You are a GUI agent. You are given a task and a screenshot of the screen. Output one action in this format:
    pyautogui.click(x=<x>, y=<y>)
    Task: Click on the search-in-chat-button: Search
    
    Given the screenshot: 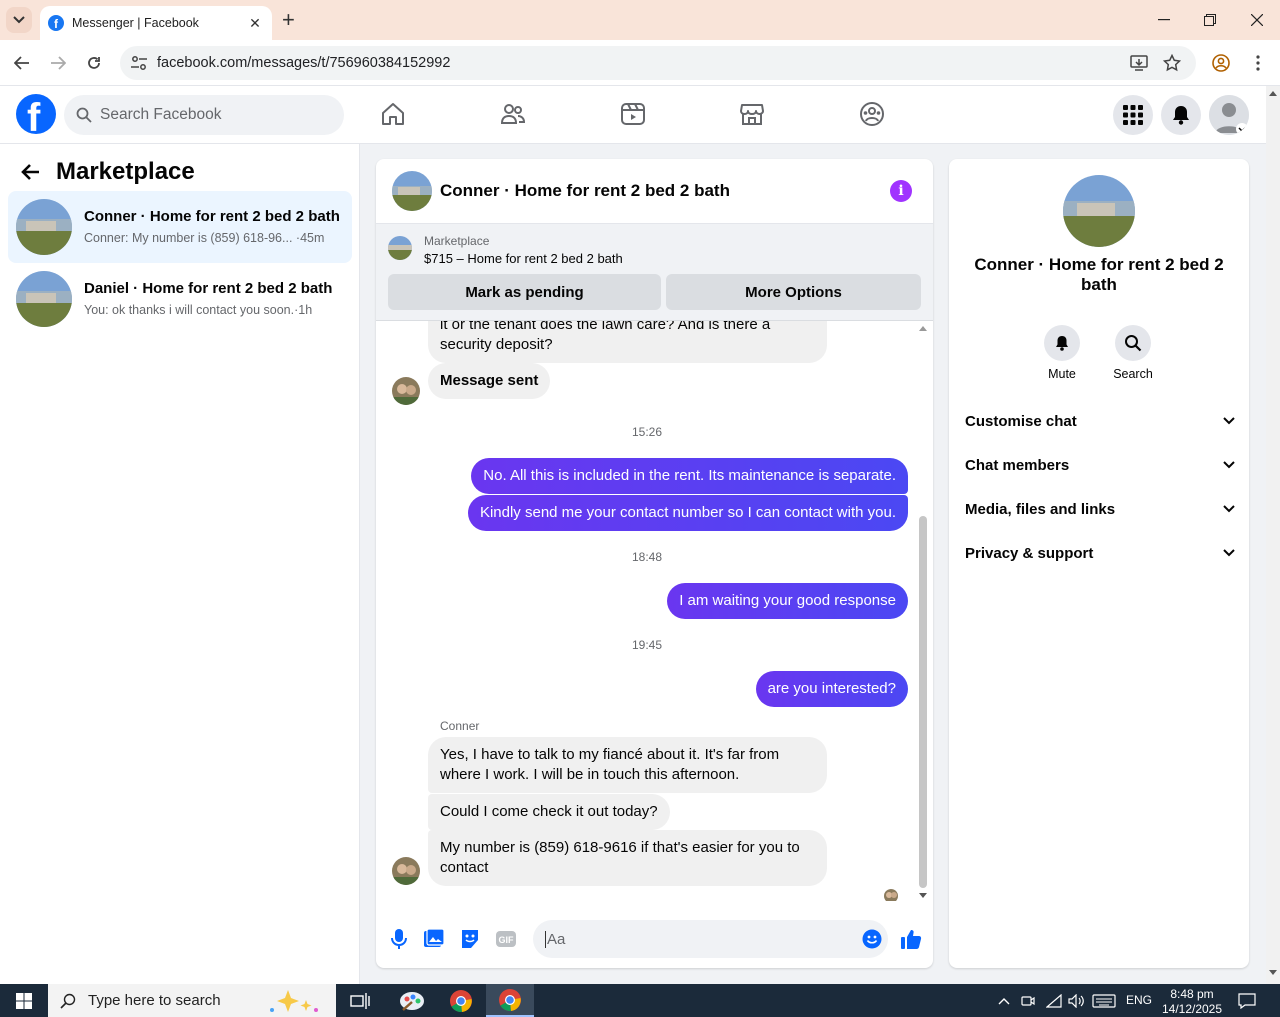 What is the action you would take?
    pyautogui.click(x=1133, y=353)
    